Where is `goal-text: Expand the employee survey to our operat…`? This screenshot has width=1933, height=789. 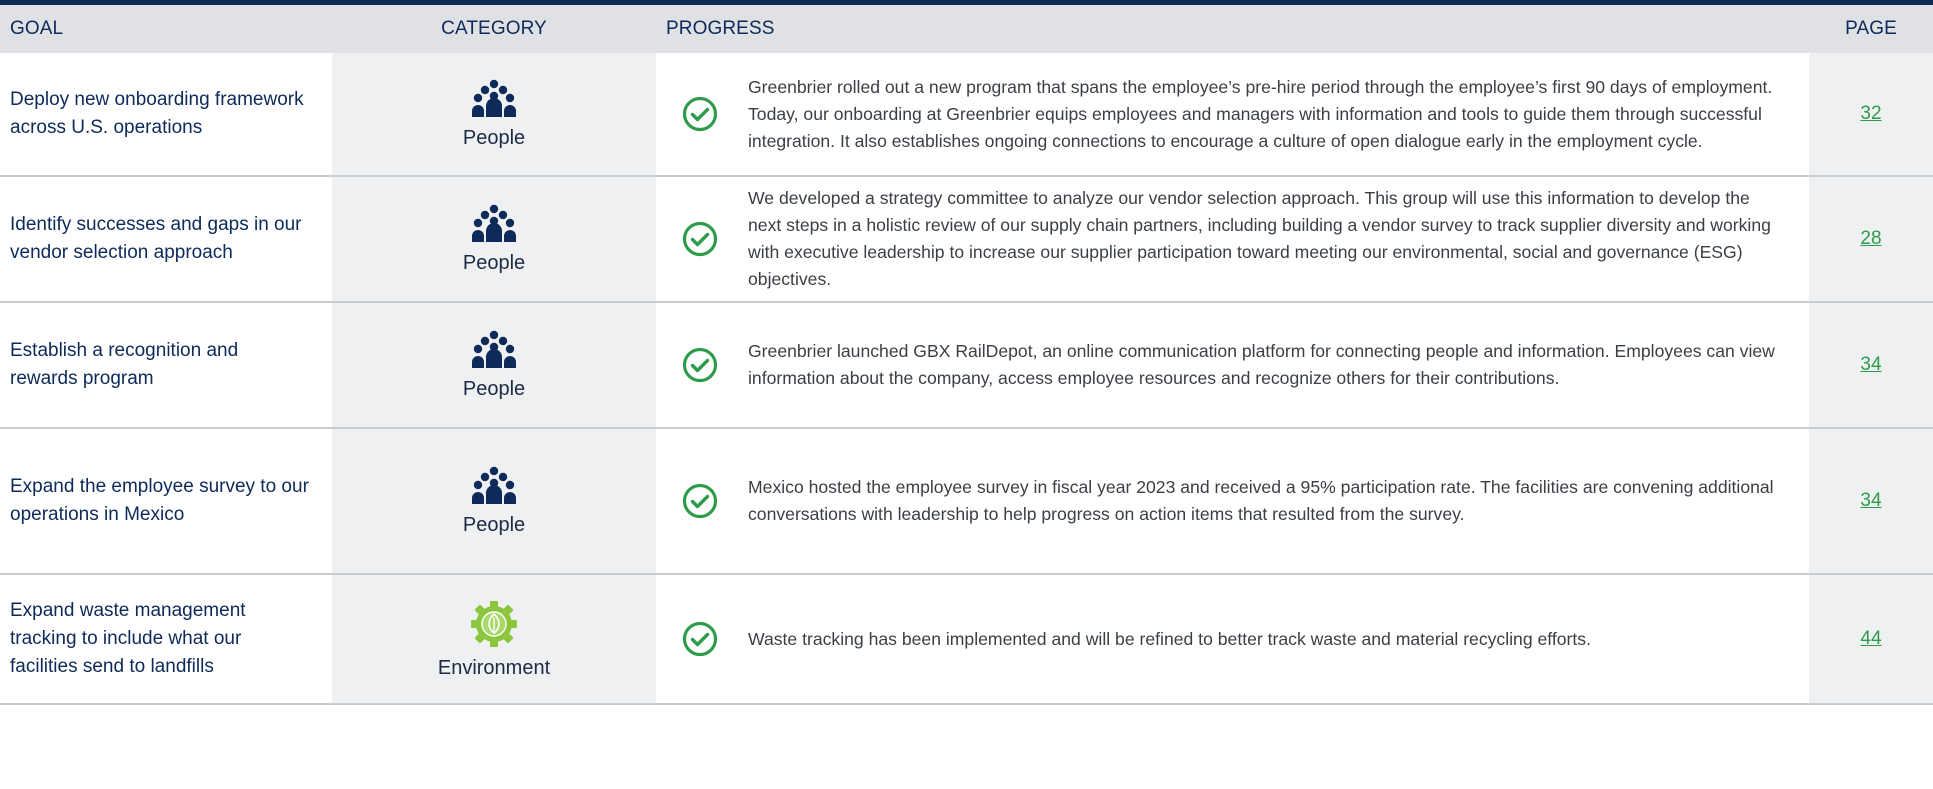
goal-text: Expand the employee survey to our operat… is located at coordinates (159, 500).